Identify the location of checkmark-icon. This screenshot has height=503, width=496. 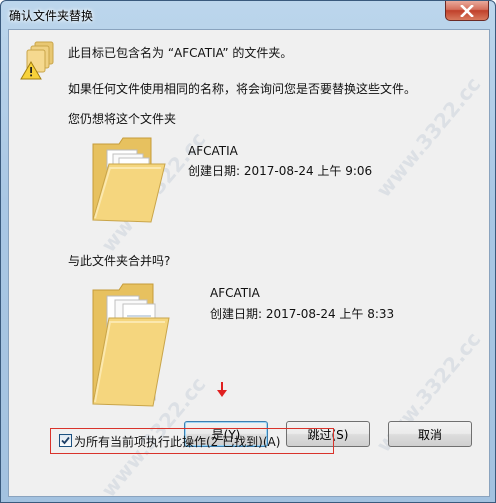
(65, 440).